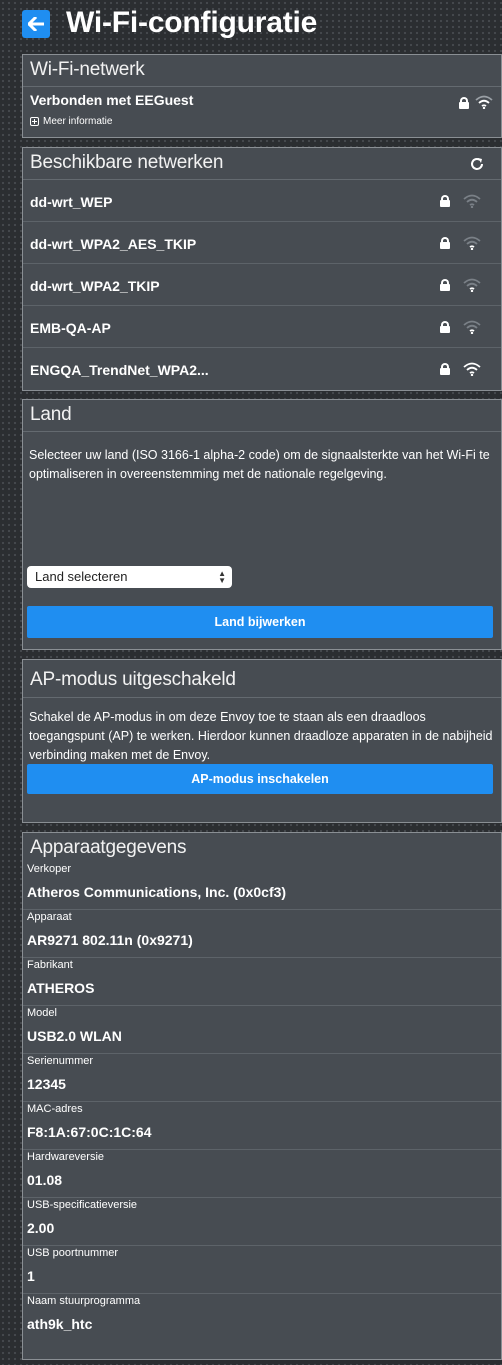 The width and height of the screenshot is (502, 1365). Describe the element at coordinates (262, 1270) in the screenshot. I see `device-info-item: USB poortnummer 1` at that location.